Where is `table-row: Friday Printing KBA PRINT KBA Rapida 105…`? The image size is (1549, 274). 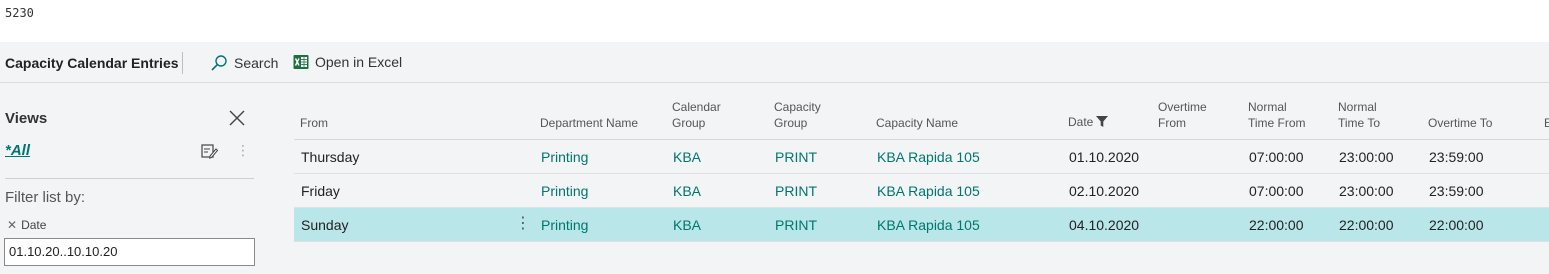
table-row: Friday Printing KBA PRINT KBA Rapida 105… is located at coordinates (921, 191).